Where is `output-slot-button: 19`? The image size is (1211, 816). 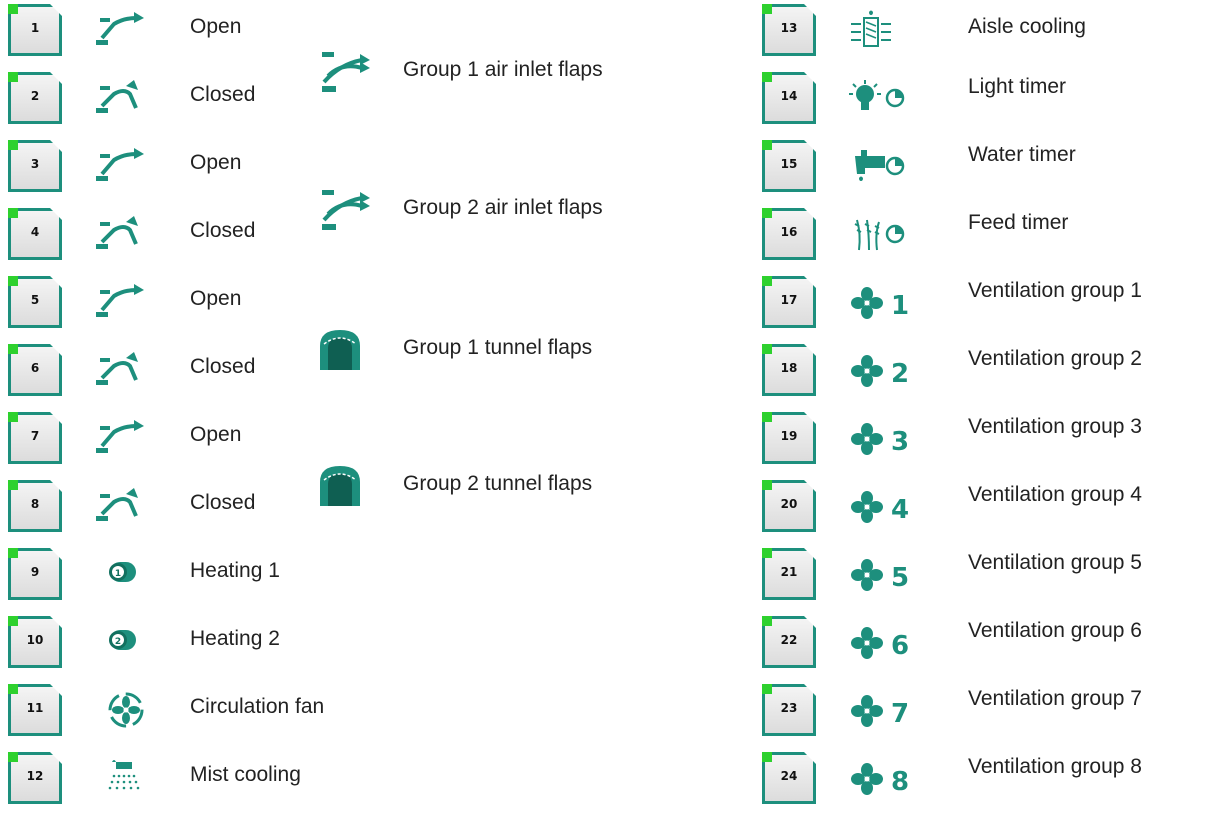
output-slot-button: 19 is located at coordinates (789, 438).